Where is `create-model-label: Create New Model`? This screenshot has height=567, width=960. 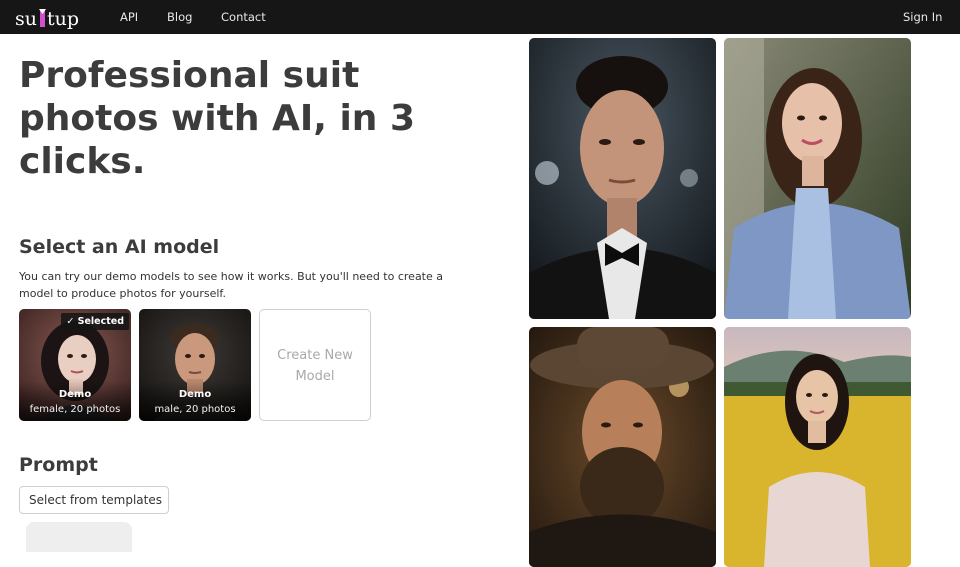 create-model-label: Create New Model is located at coordinates (315, 366).